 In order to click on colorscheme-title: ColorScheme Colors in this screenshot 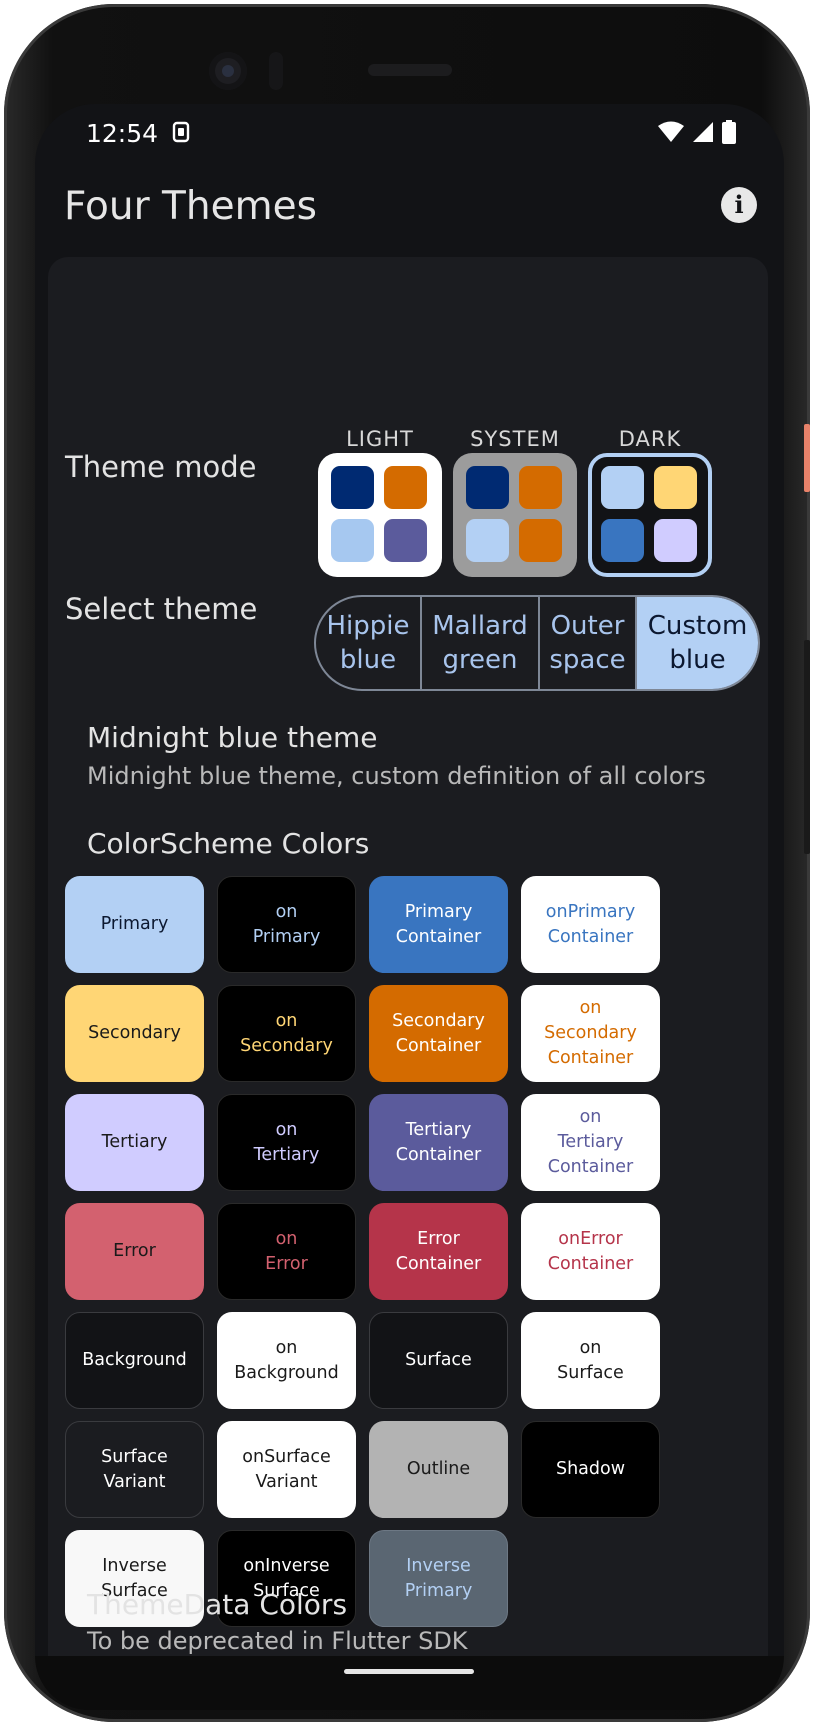, I will do `click(228, 843)`.